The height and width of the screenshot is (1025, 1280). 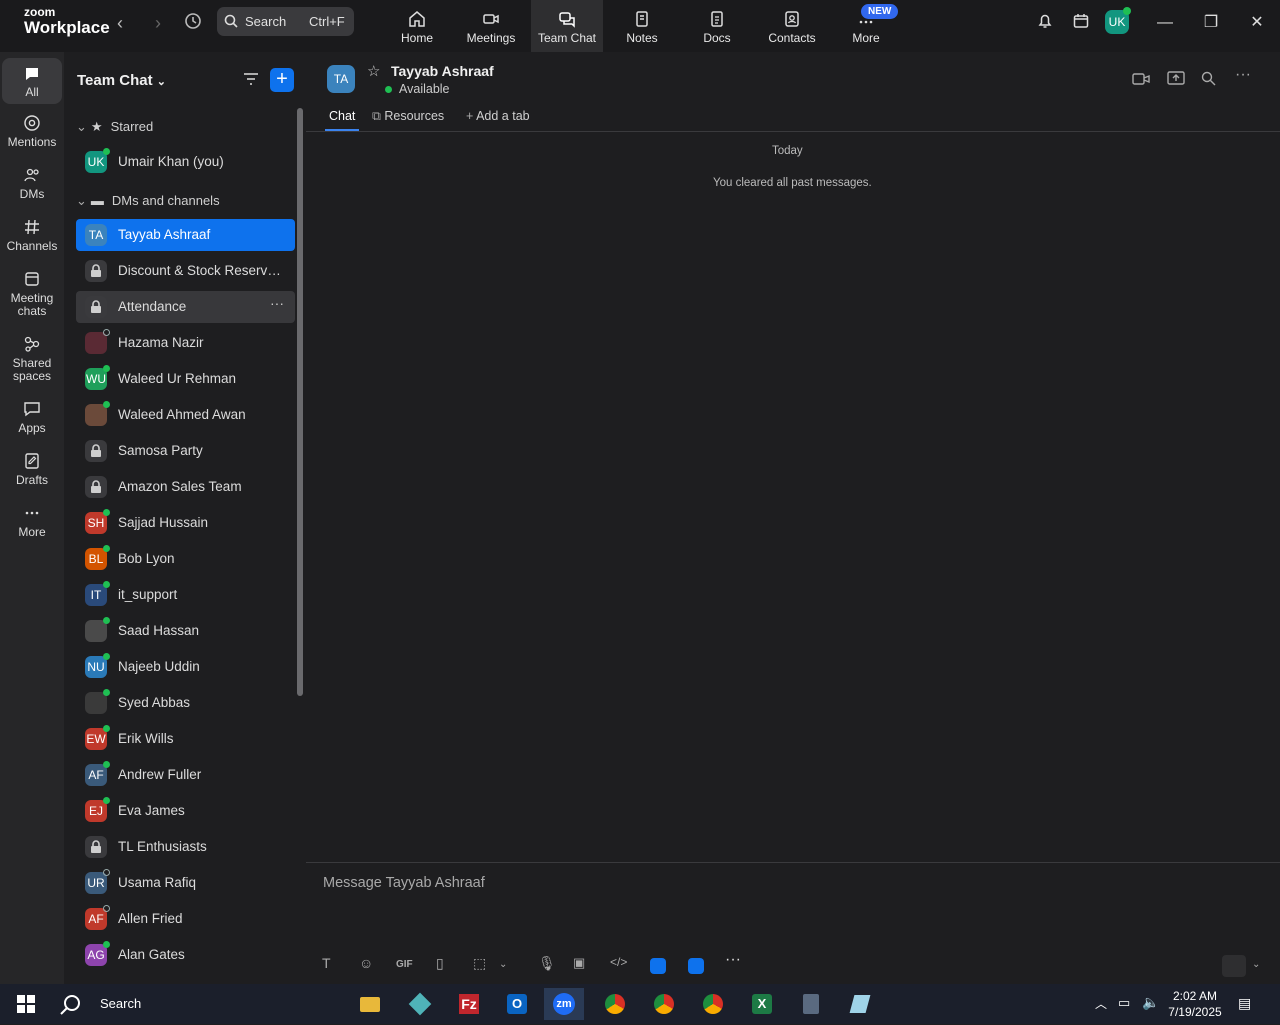 I want to click on tab-resources: ⧉ Resources, so click(x=408, y=116).